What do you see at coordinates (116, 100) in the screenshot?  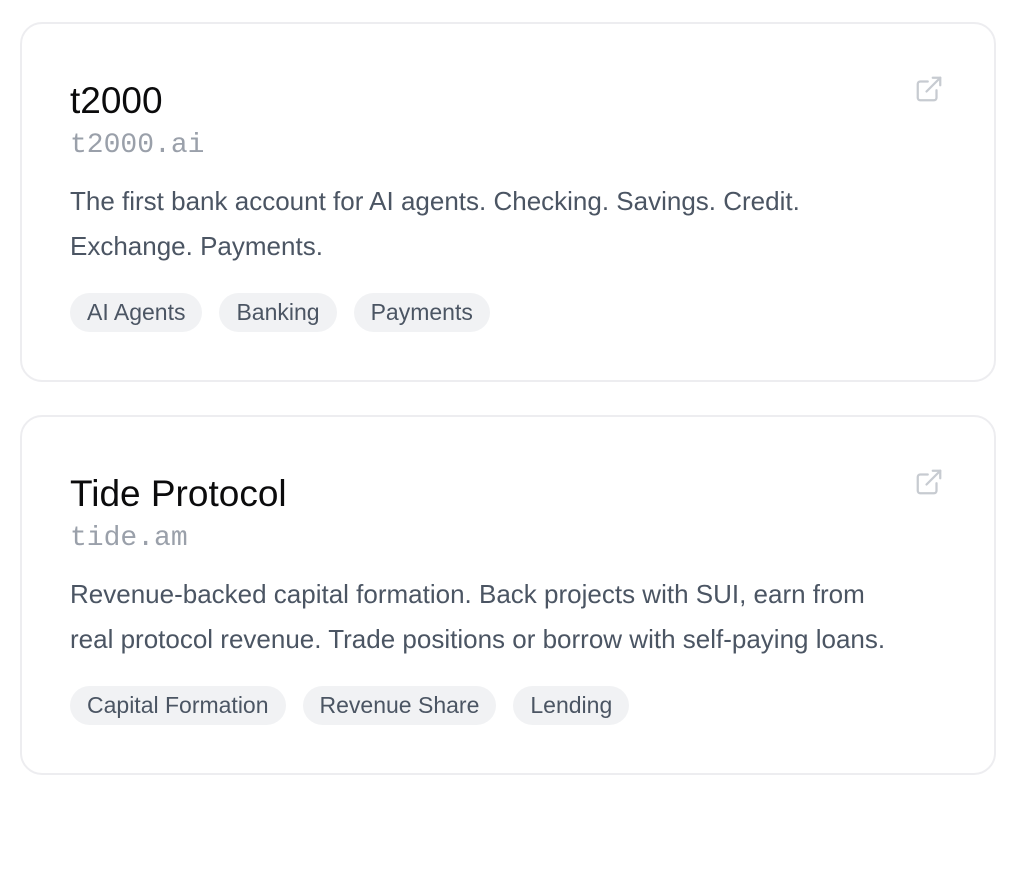 I see `project-title: t2000` at bounding box center [116, 100].